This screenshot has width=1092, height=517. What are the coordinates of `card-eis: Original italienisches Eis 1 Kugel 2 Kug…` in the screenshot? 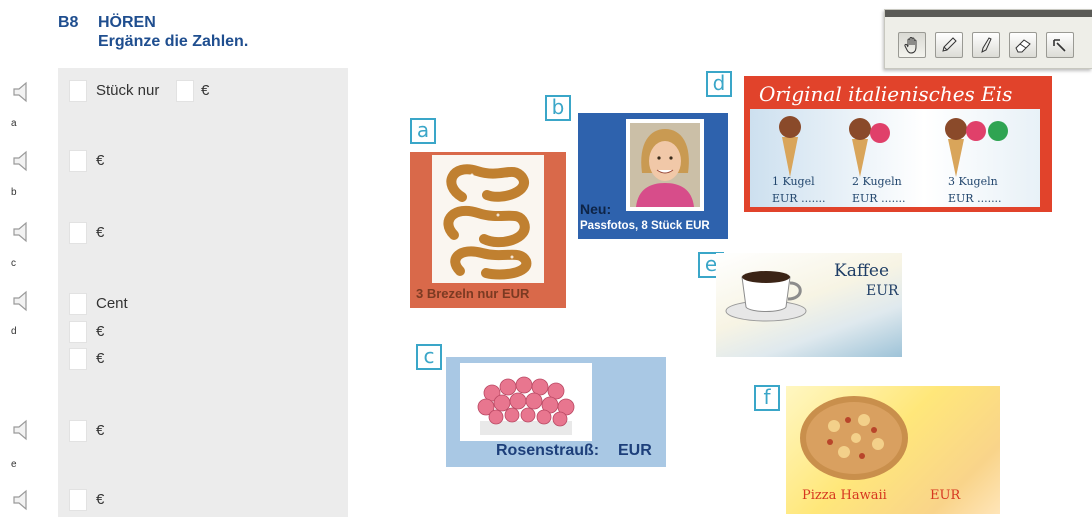 It's located at (898, 144).